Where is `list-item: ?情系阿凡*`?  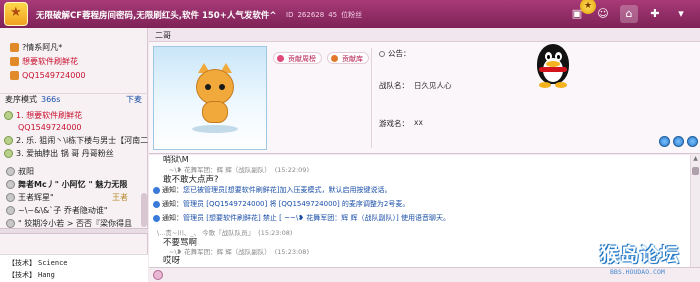 list-item: ?情系阿凡* is located at coordinates (74, 48).